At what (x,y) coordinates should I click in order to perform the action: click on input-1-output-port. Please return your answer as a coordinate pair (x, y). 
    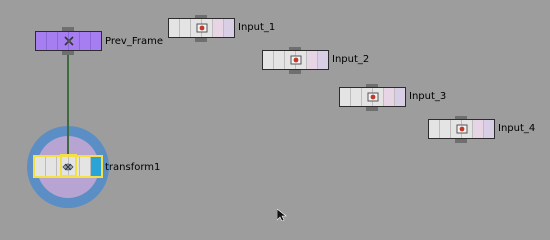
    Looking at the image, I should click on (201, 40).